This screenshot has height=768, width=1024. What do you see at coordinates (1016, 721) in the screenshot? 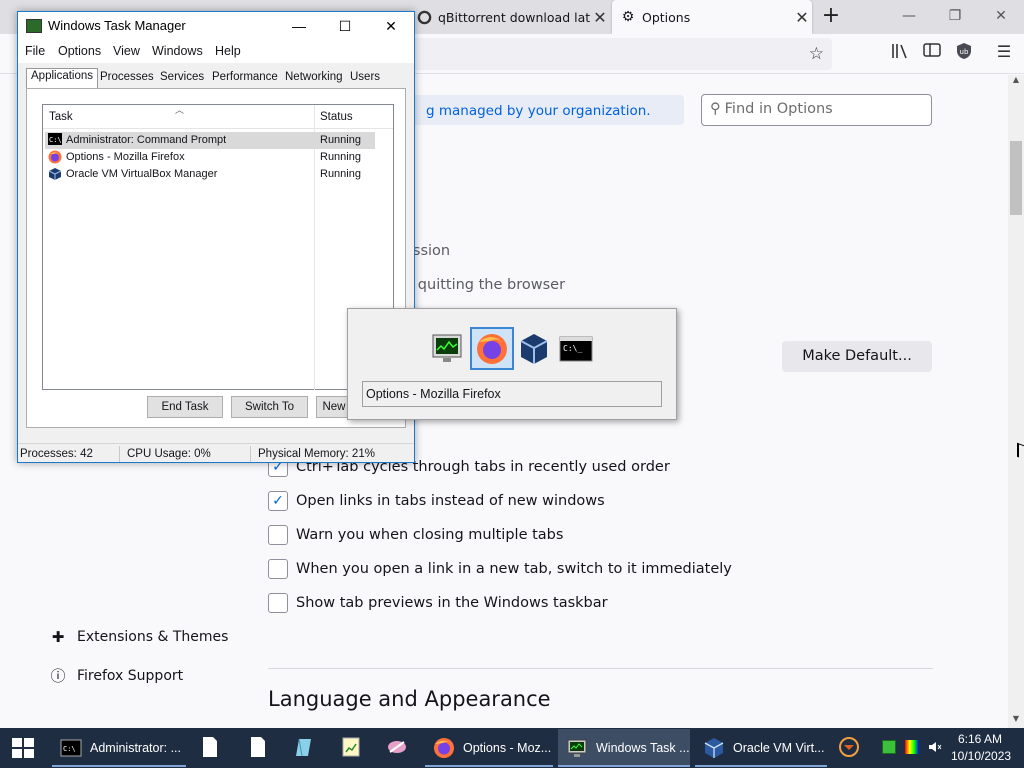
I see `scroll-down-icon: ▼` at bounding box center [1016, 721].